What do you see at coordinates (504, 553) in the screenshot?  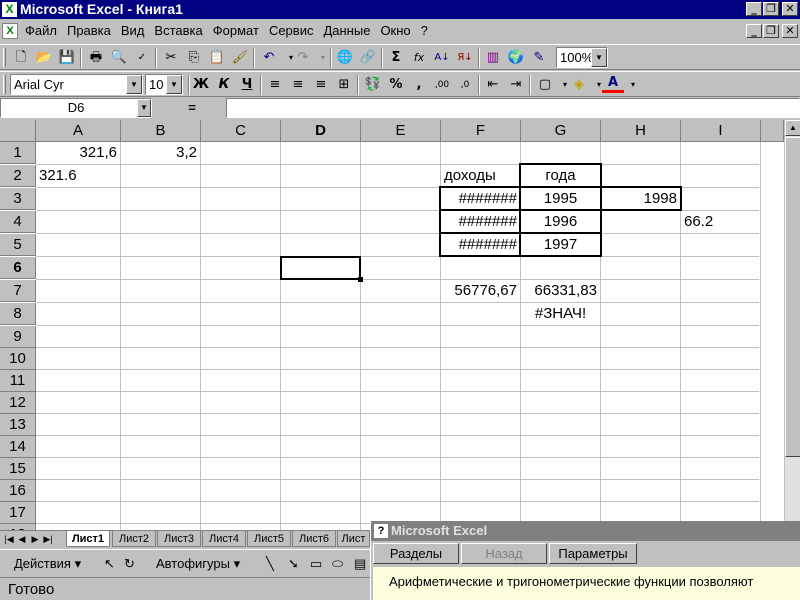 I see `help-back-button: Назад` at bounding box center [504, 553].